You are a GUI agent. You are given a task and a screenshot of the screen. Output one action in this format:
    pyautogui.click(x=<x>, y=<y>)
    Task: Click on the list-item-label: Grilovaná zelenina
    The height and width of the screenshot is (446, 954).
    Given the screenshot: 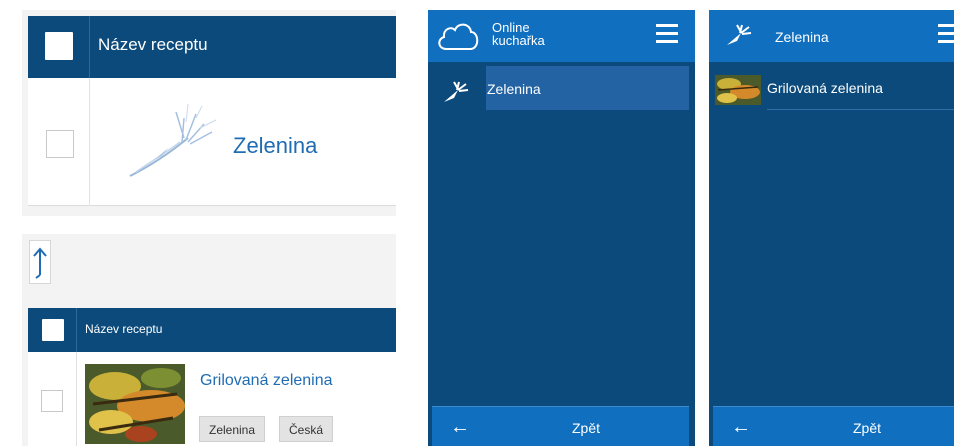 What is the action you would take?
    pyautogui.click(x=825, y=88)
    